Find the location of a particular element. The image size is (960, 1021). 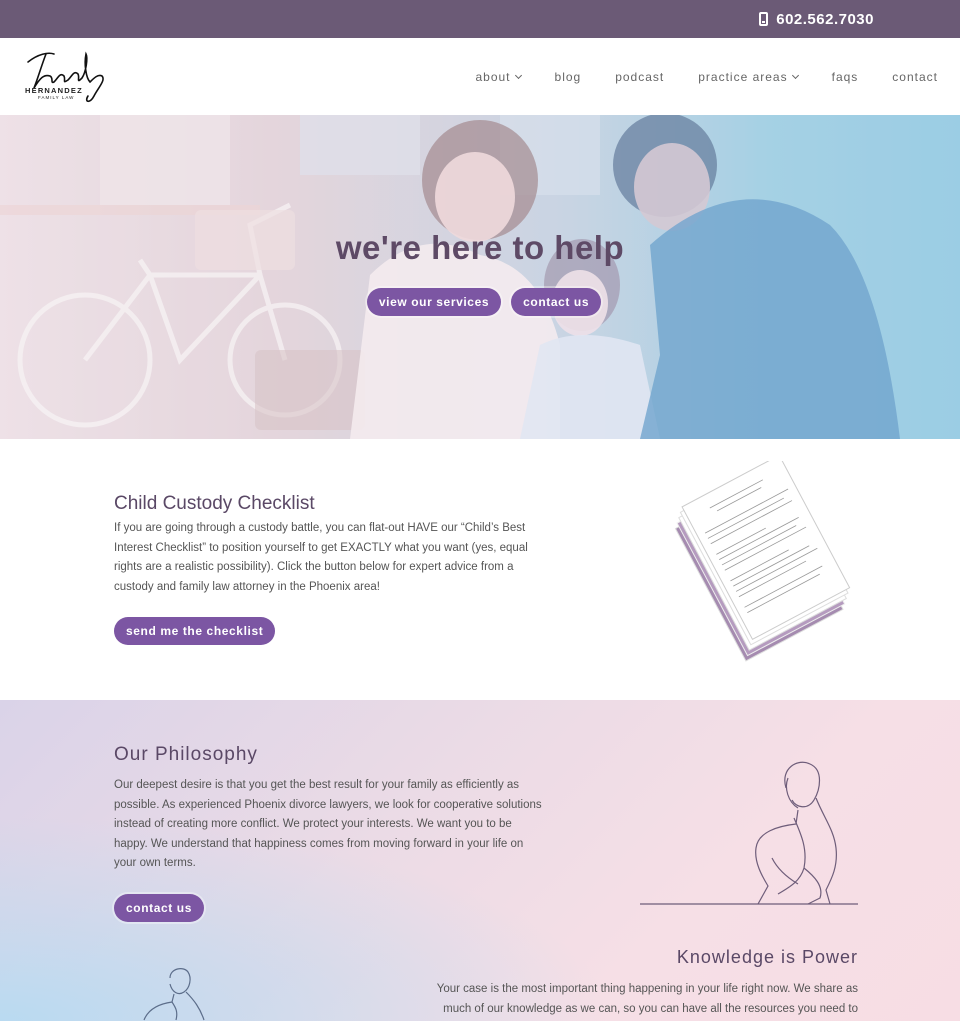

philosophy-title: Our Philosophy is located at coordinates (186, 754).